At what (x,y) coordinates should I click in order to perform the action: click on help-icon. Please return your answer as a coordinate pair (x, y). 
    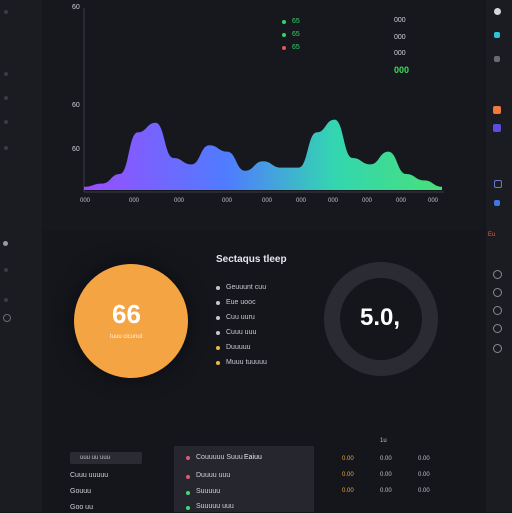
    Looking at the image, I should click on (497, 328).